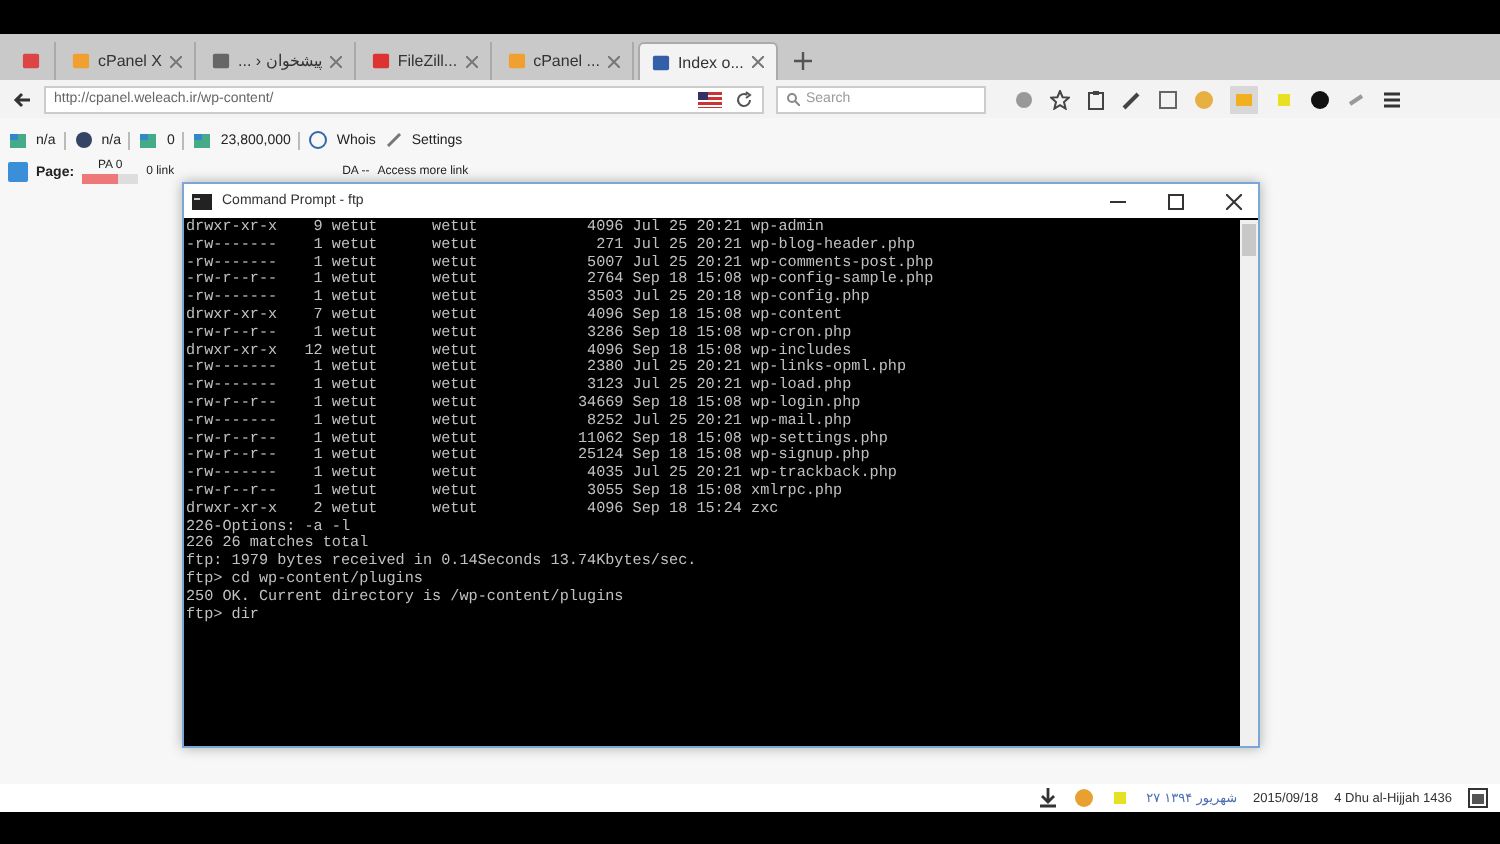 Image resolution: width=1500 pixels, height=844 pixels. Describe the element at coordinates (31, 61) in the screenshot. I see `mail-icon` at that location.